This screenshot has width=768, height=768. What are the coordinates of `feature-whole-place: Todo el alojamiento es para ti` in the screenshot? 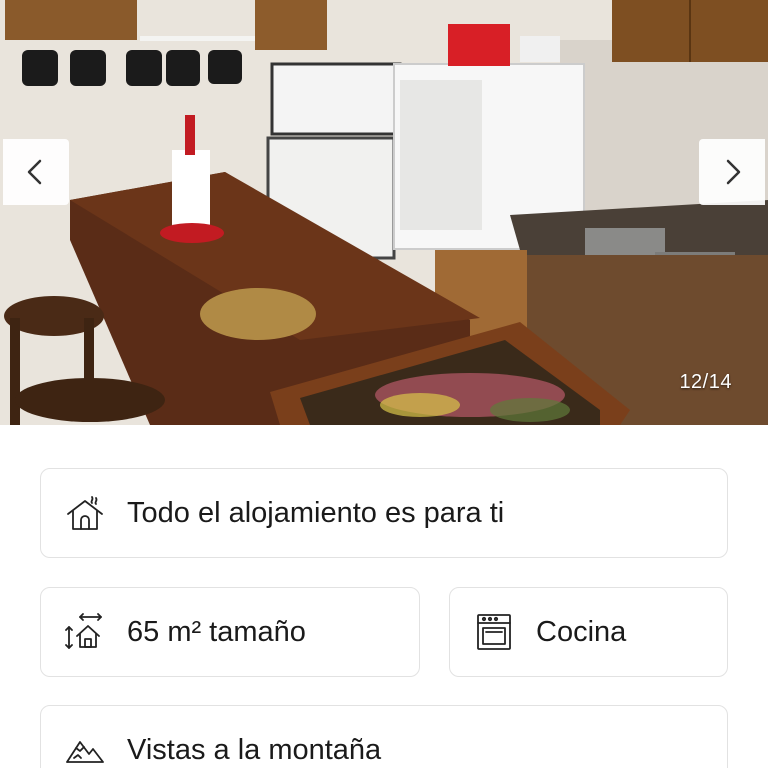 It's located at (384, 513).